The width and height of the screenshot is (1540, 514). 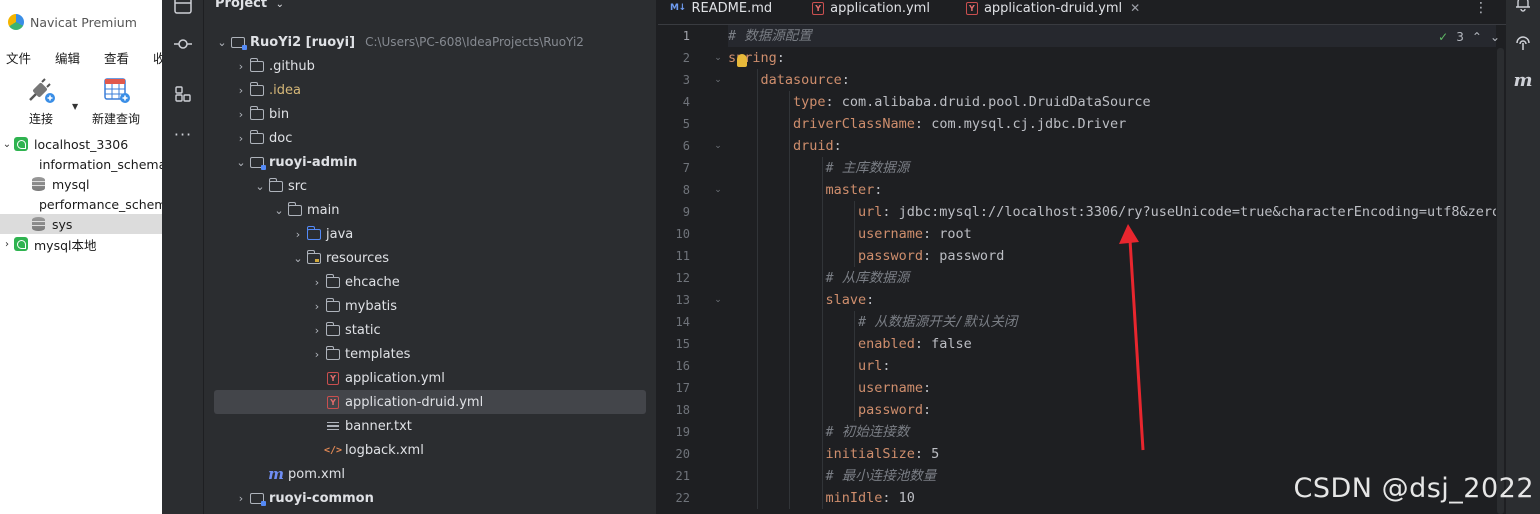 I want to click on tree-item: › static, so click(x=430, y=330).